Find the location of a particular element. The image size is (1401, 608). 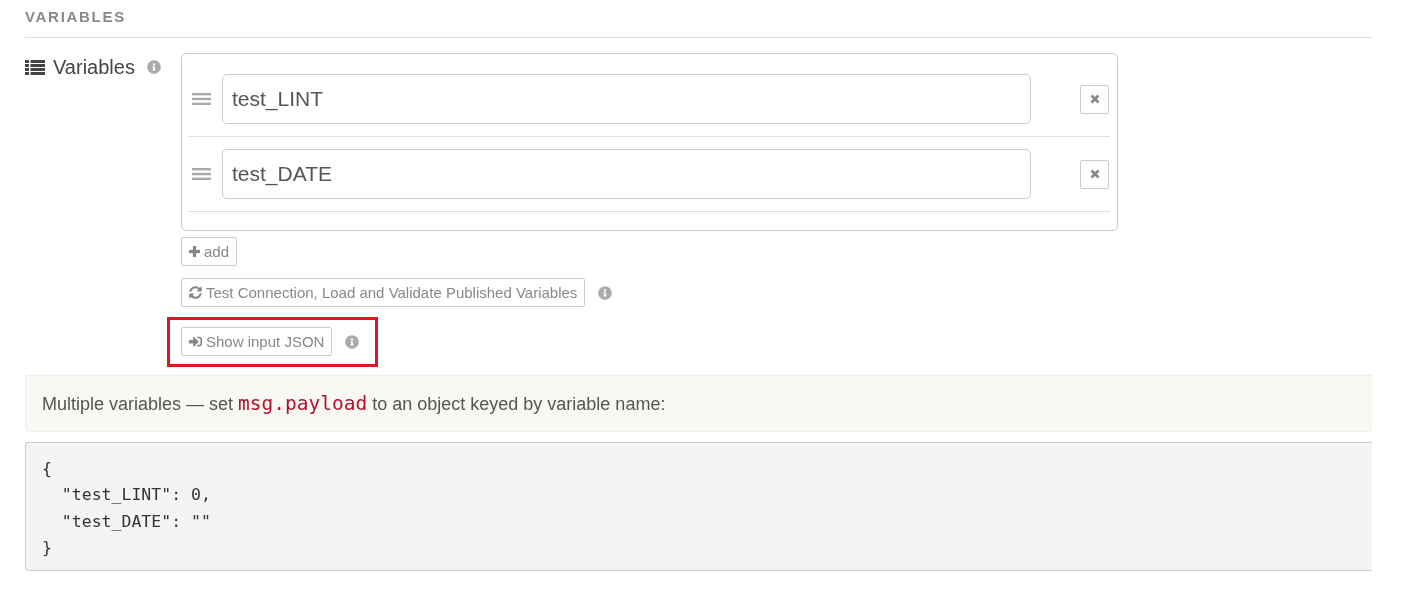

variable-name-input: test_LINT is located at coordinates (626, 99).